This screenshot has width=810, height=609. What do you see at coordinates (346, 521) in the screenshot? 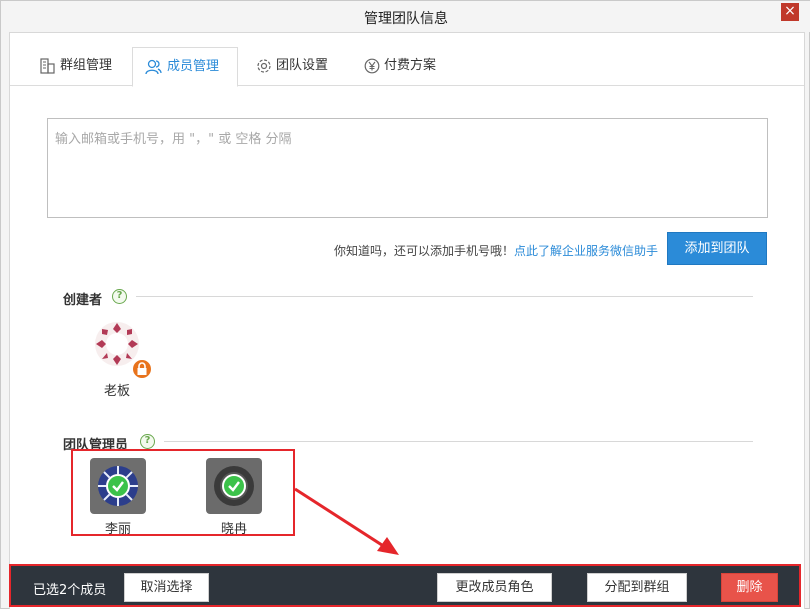
I see `annotation-arrow-icon` at bounding box center [346, 521].